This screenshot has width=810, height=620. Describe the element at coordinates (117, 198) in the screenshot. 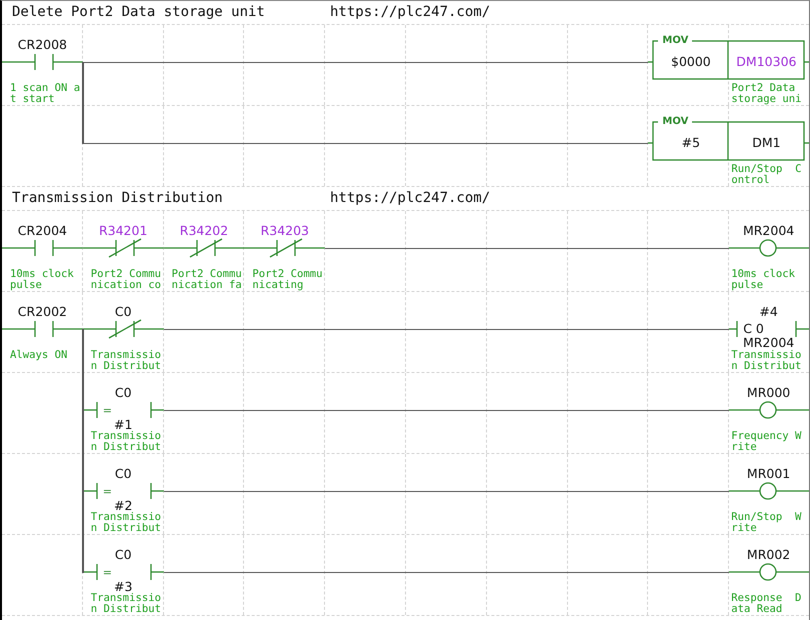

I see `rung-title: Transmission Distribution` at that location.